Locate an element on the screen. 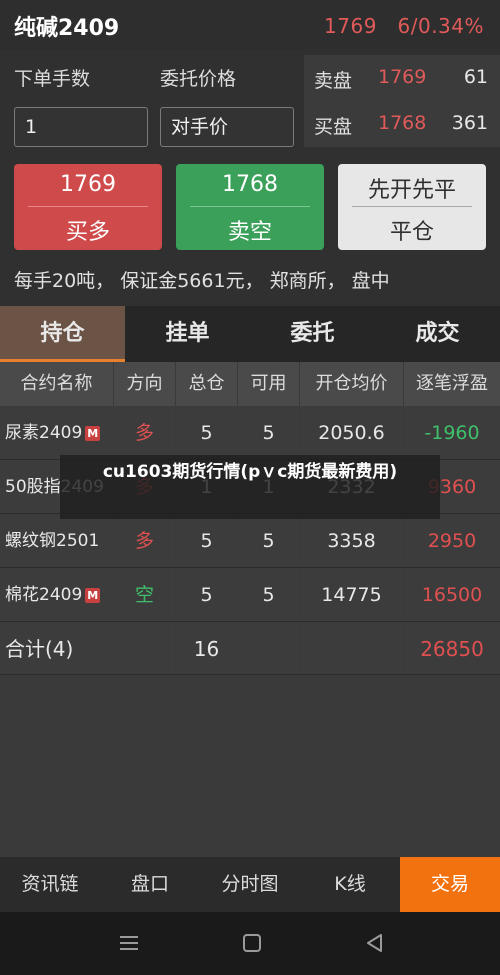 Image resolution: width=500 pixels, height=975 pixels. buy-price: 1769 is located at coordinates (88, 184).